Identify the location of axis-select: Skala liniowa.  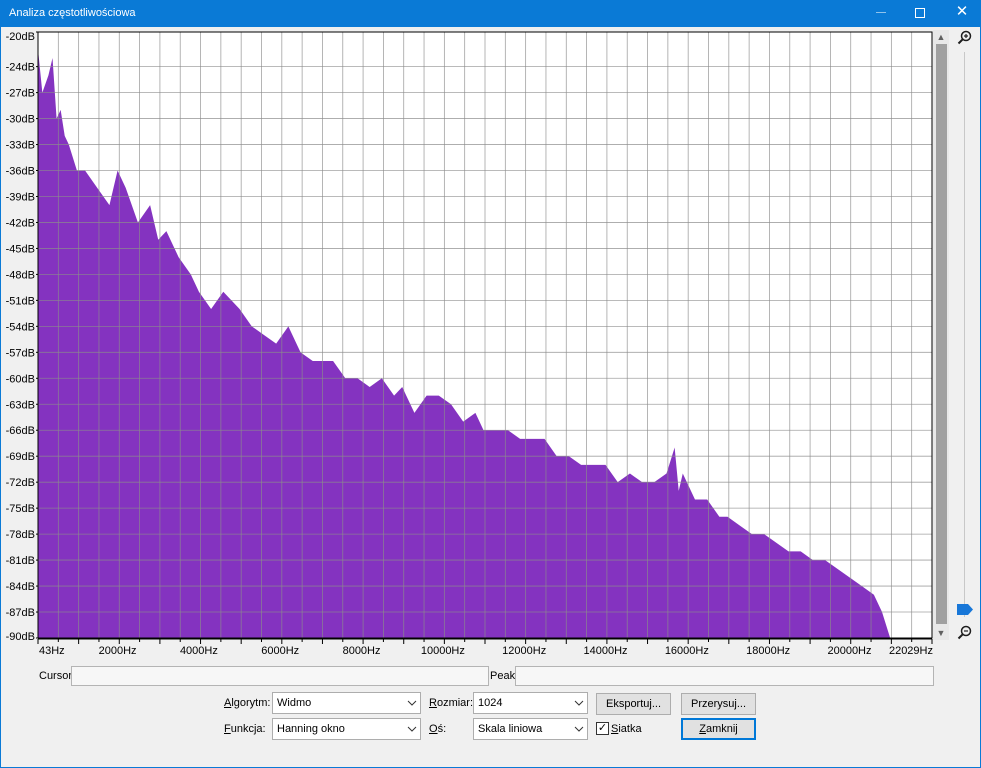
(530, 729).